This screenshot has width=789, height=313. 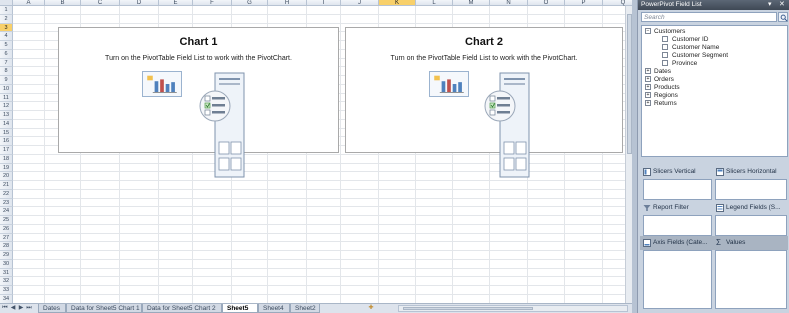 I want to click on column-header-o: O, so click(x=546, y=3).